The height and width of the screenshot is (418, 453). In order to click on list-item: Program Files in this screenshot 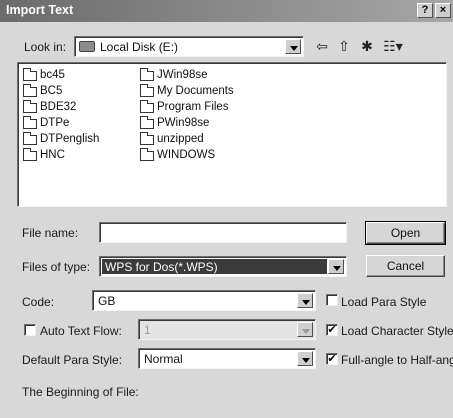, I will do `click(184, 107)`.